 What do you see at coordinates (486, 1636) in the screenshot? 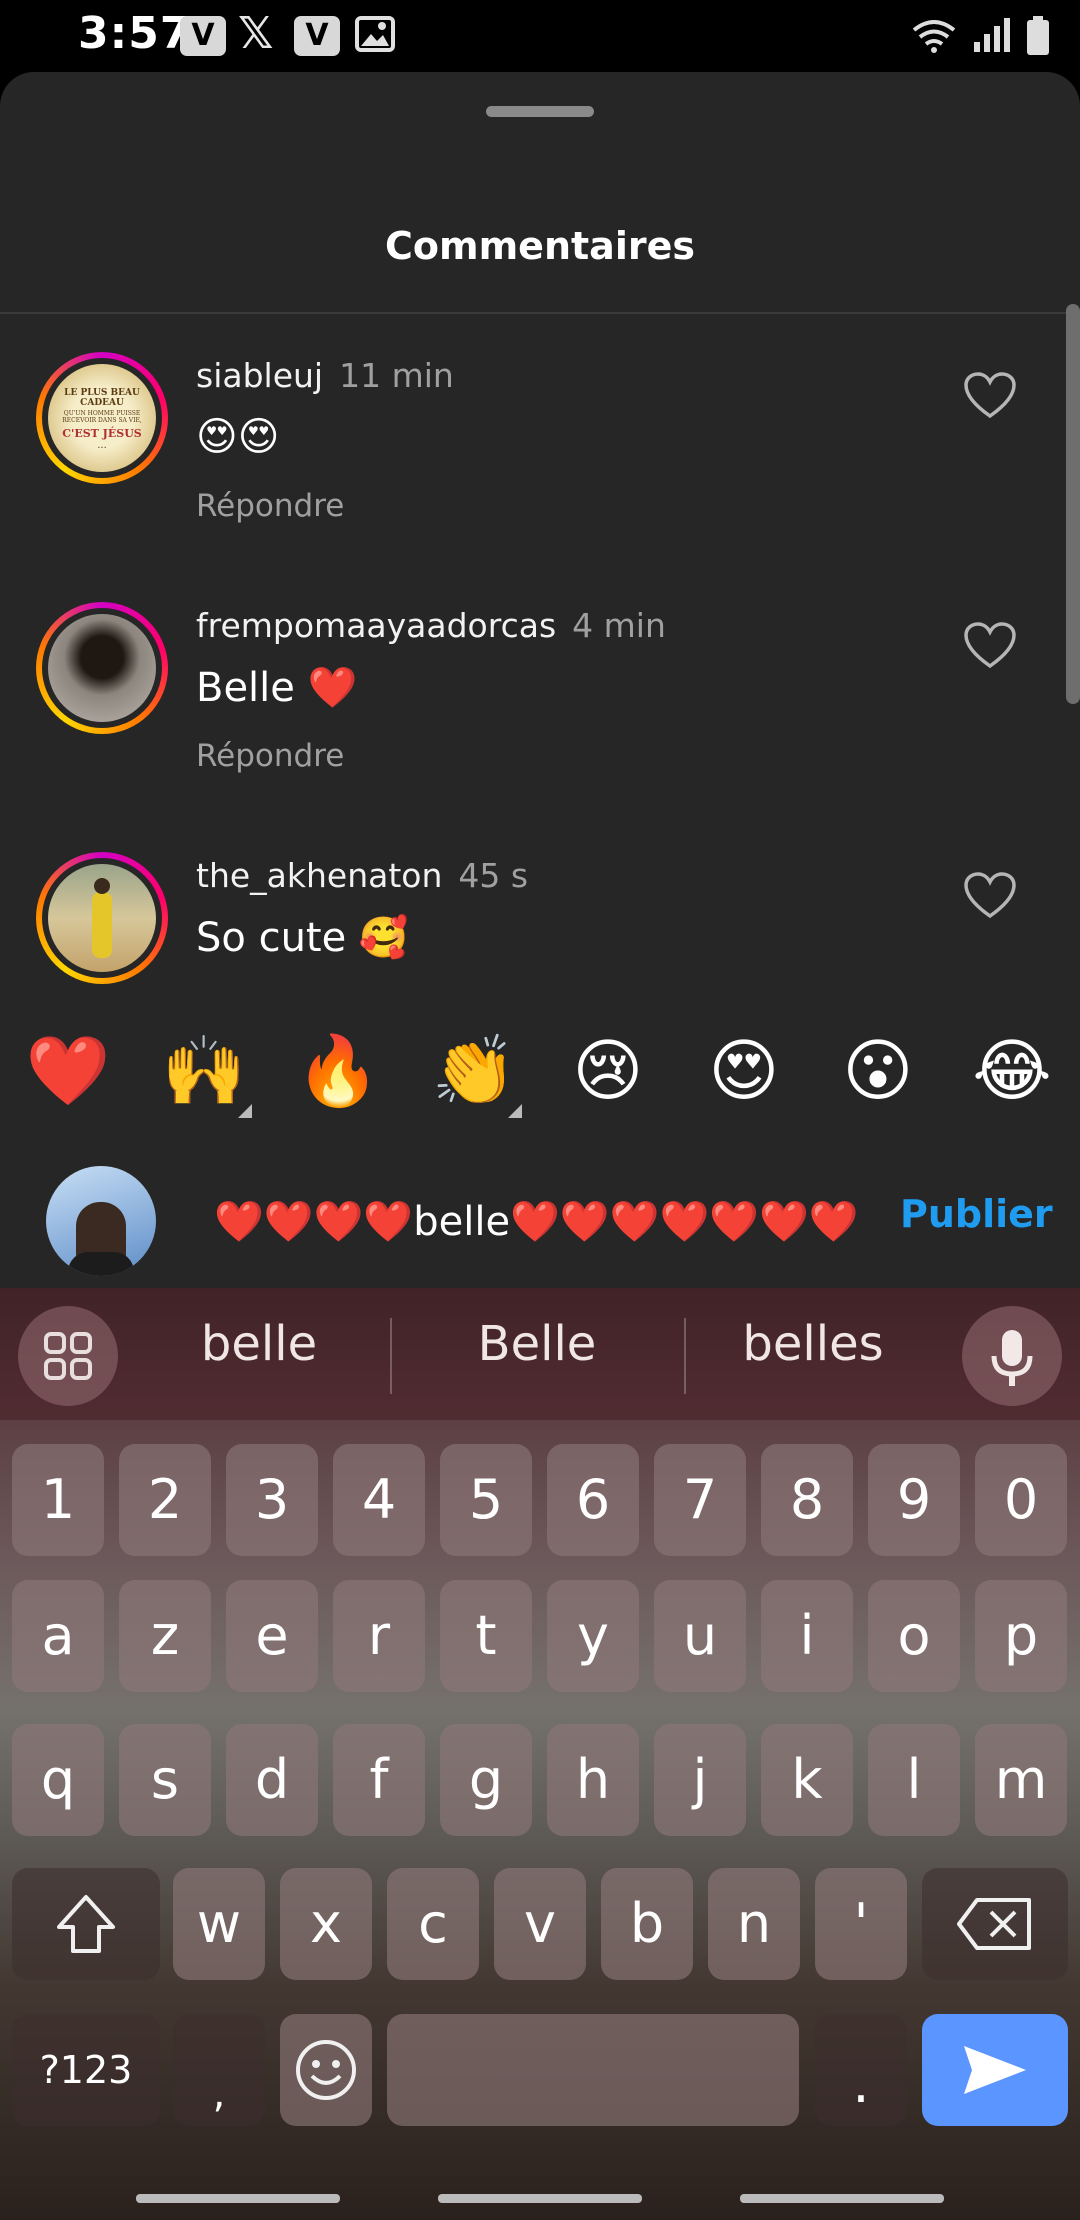
I see `key-t: t` at bounding box center [486, 1636].